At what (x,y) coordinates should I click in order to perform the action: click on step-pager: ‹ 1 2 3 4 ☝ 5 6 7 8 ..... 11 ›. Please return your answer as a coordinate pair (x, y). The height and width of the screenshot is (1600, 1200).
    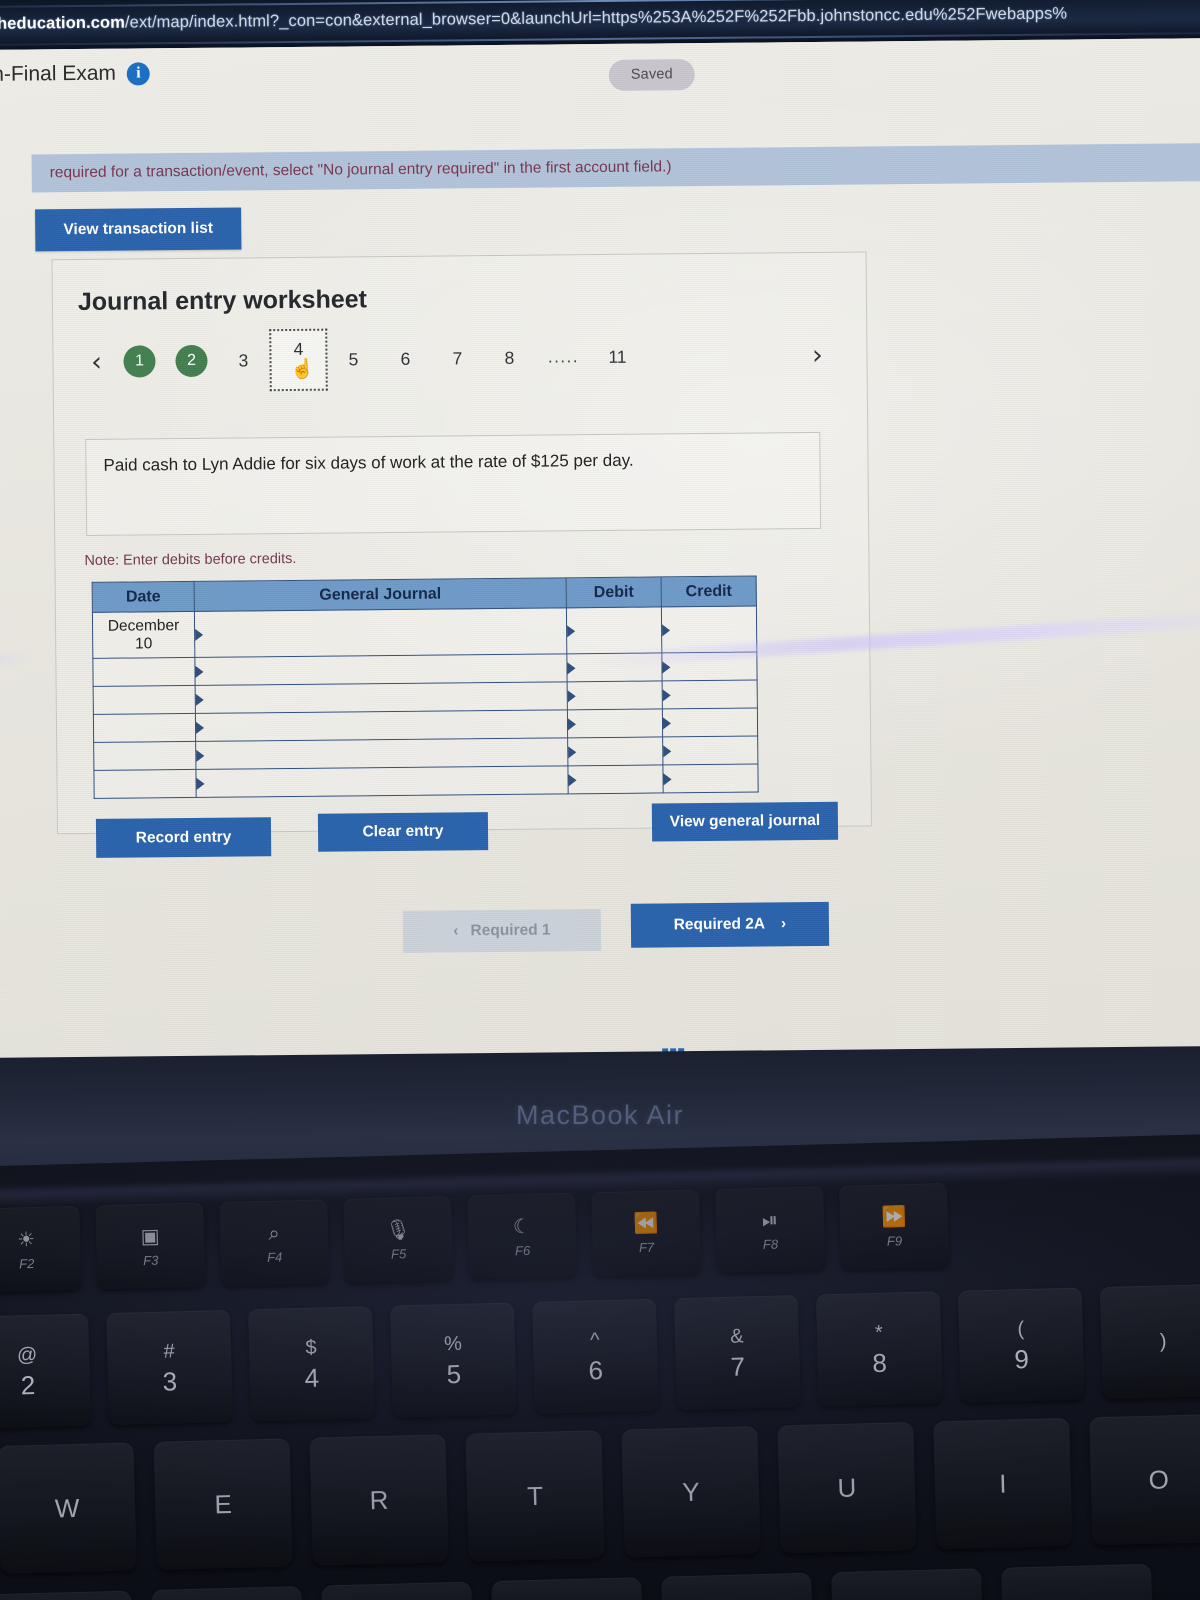
    Looking at the image, I should click on (456, 360).